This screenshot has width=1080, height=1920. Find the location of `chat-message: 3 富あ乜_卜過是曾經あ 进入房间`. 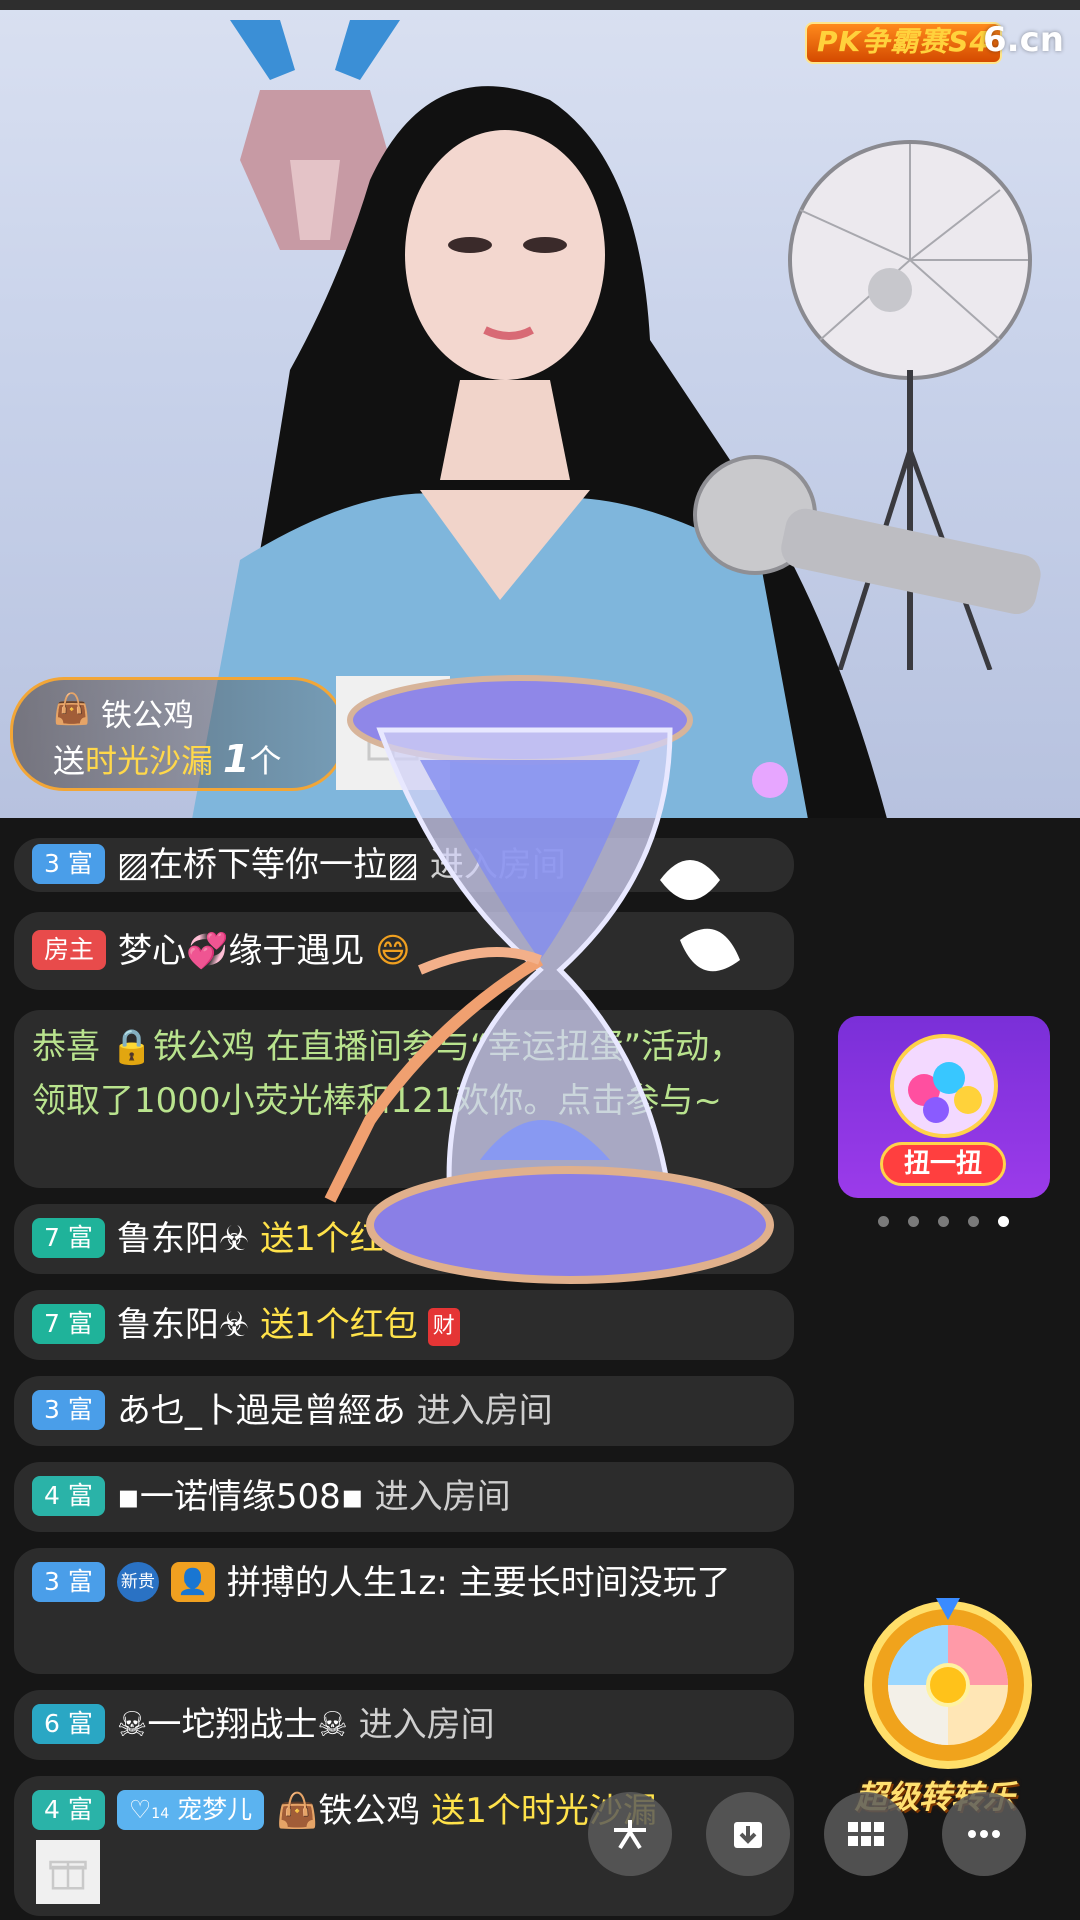

chat-message: 3 富あ乜_卜過是曾經あ 进入房间 is located at coordinates (404, 1411).